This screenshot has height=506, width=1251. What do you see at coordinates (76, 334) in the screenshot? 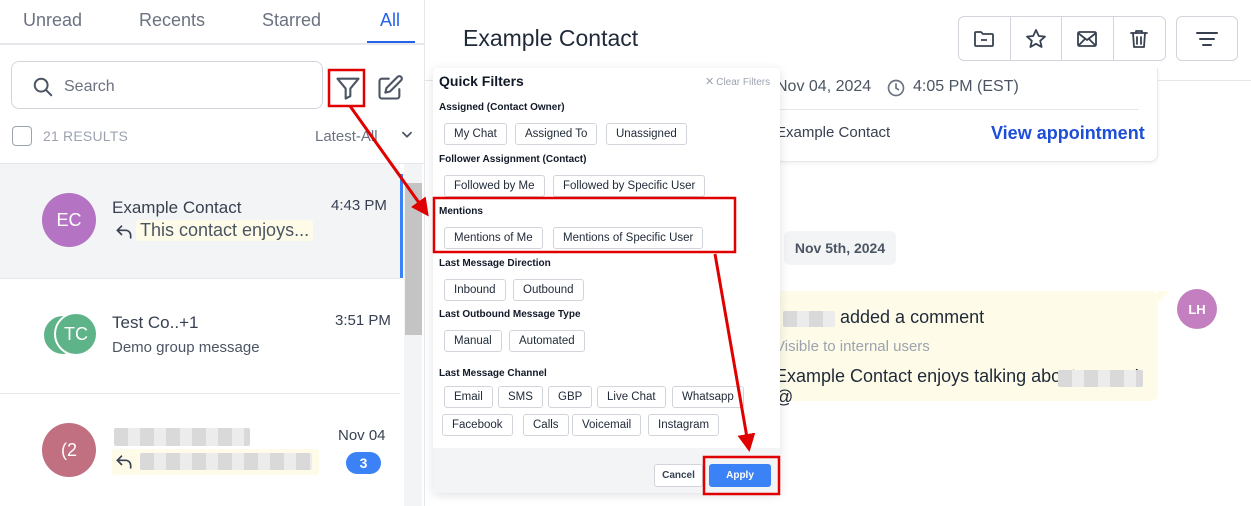
I see `avatar: TC` at bounding box center [76, 334].